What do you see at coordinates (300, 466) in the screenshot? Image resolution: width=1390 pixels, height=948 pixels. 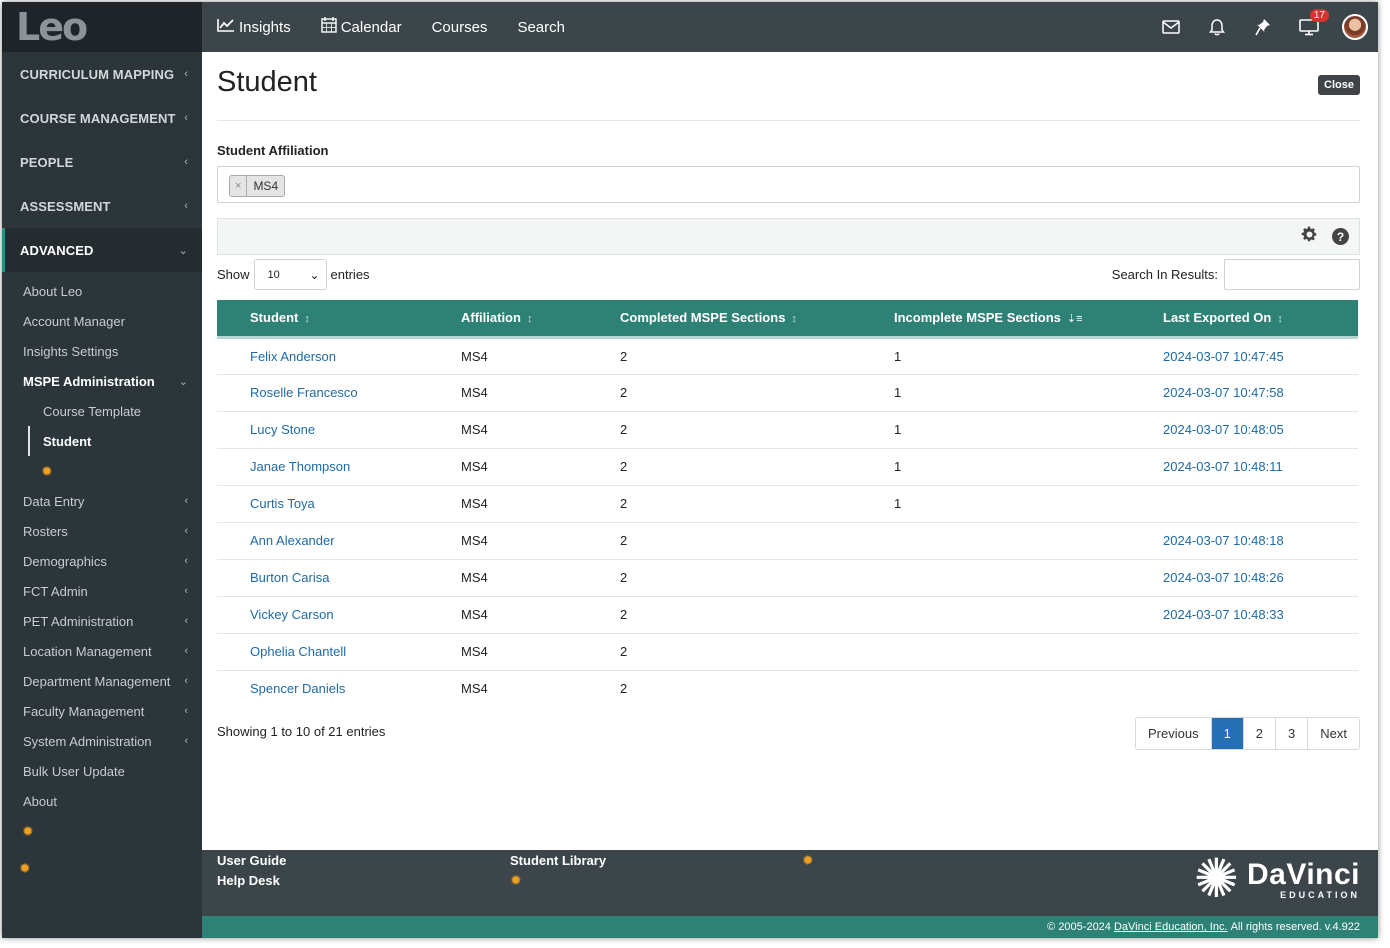 I see `student-name-link: Janae Thompson` at bounding box center [300, 466].